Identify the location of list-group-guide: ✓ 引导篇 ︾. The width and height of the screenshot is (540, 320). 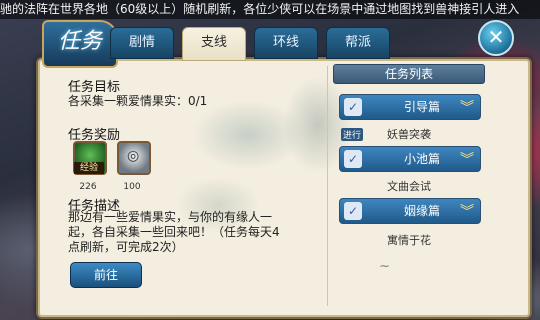
(410, 107).